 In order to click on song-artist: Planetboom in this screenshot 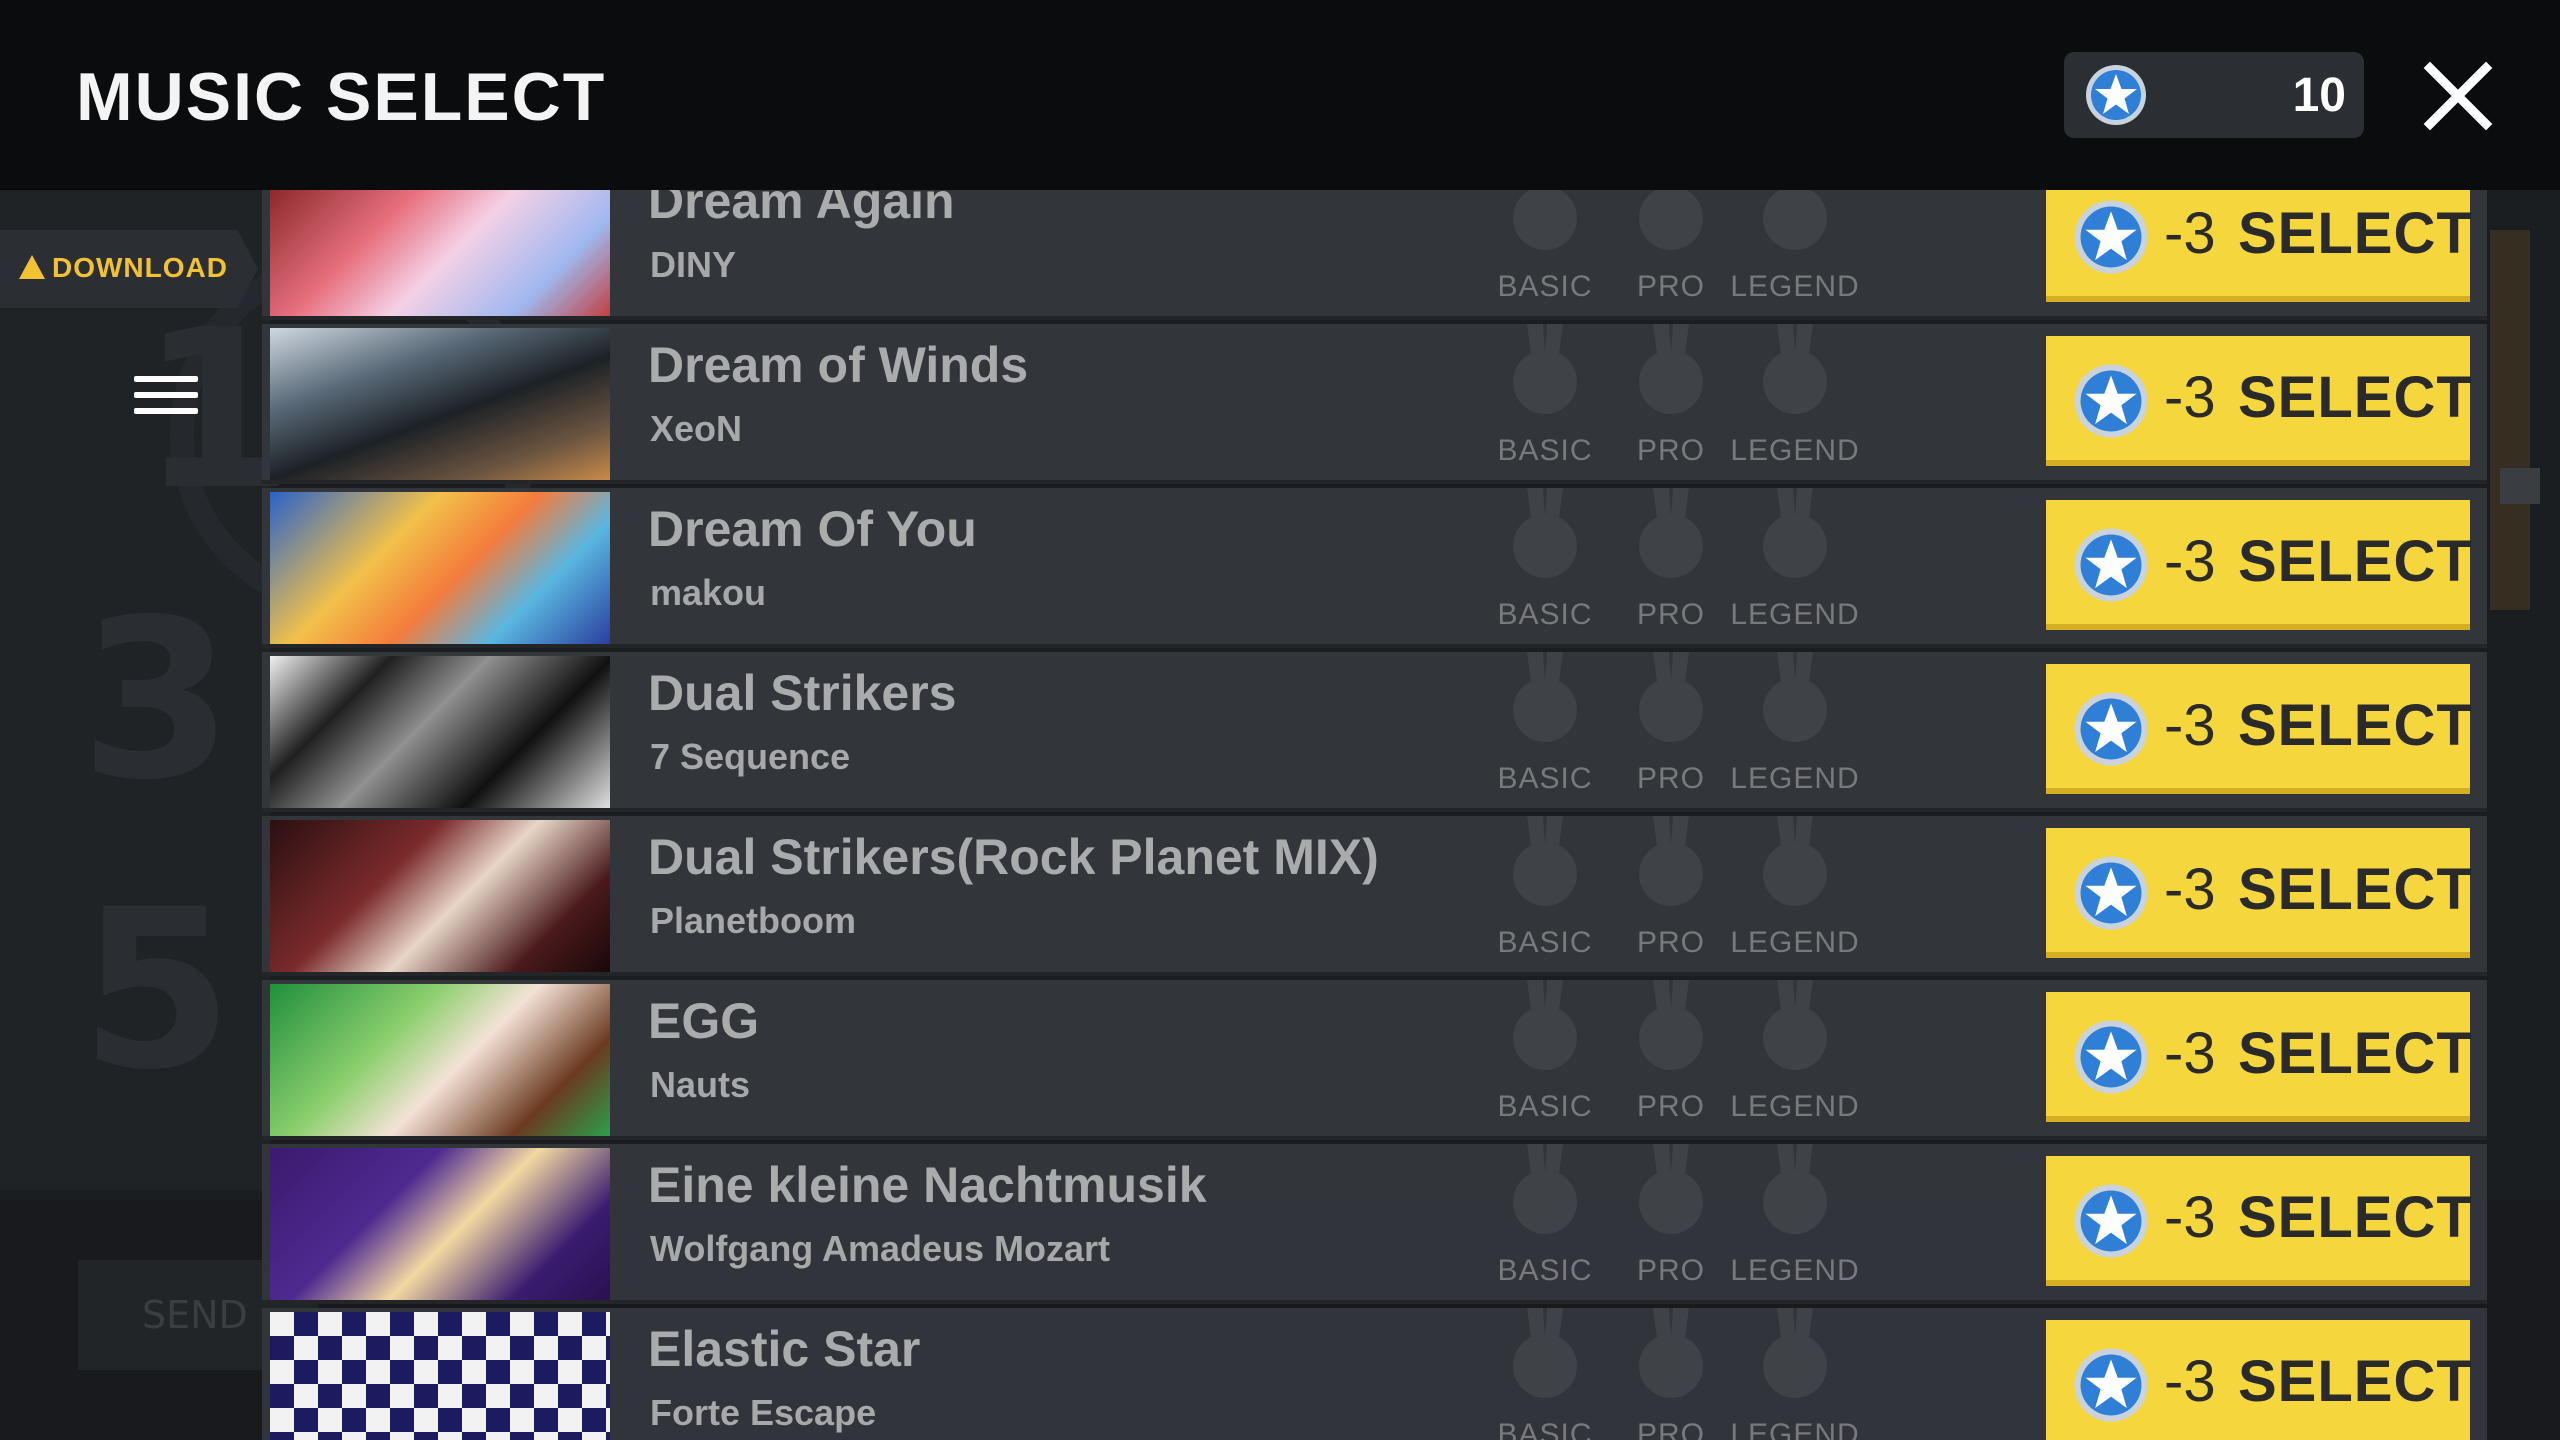, I will do `click(753, 920)`.